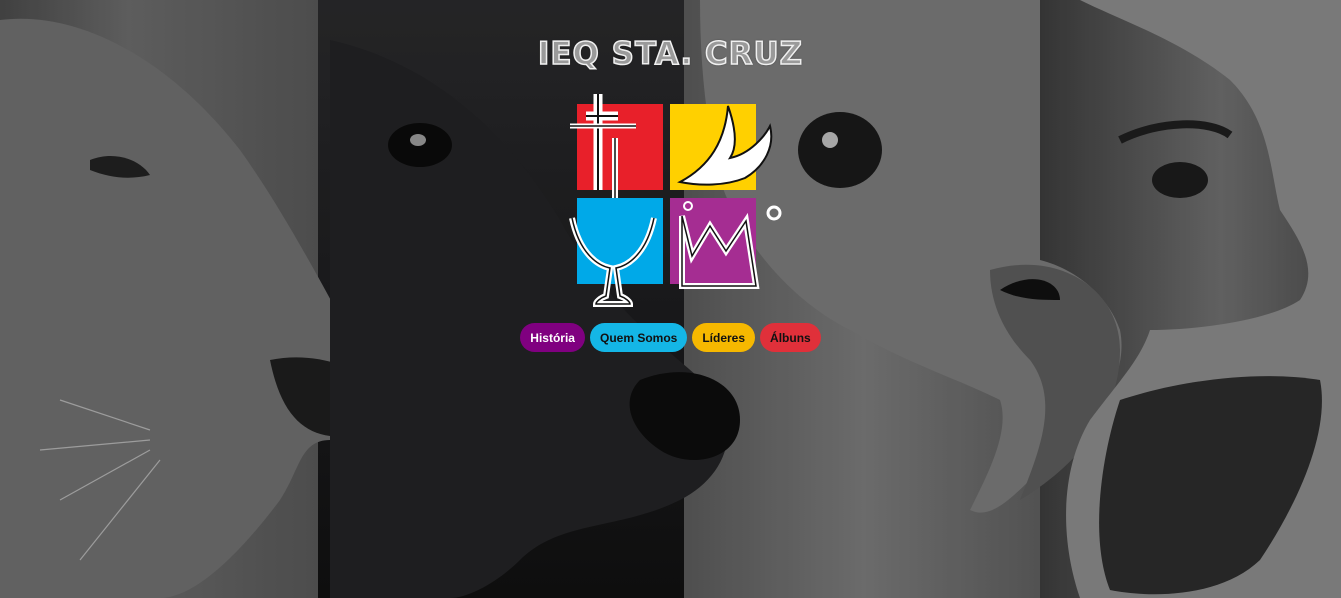 The image size is (1341, 598). I want to click on nav-lideres-button: Líderes, so click(724, 337).